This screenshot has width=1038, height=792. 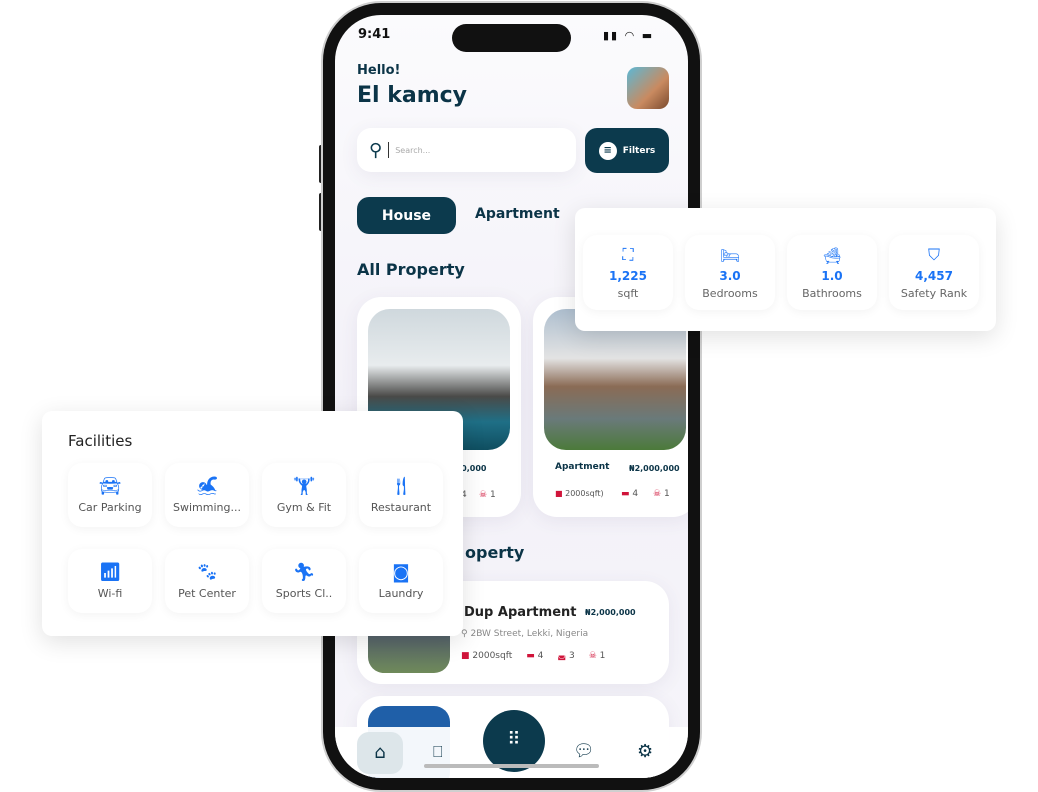 I want to click on facility-gym: 🏋︎ Gym & Fit, so click(x=304, y=495).